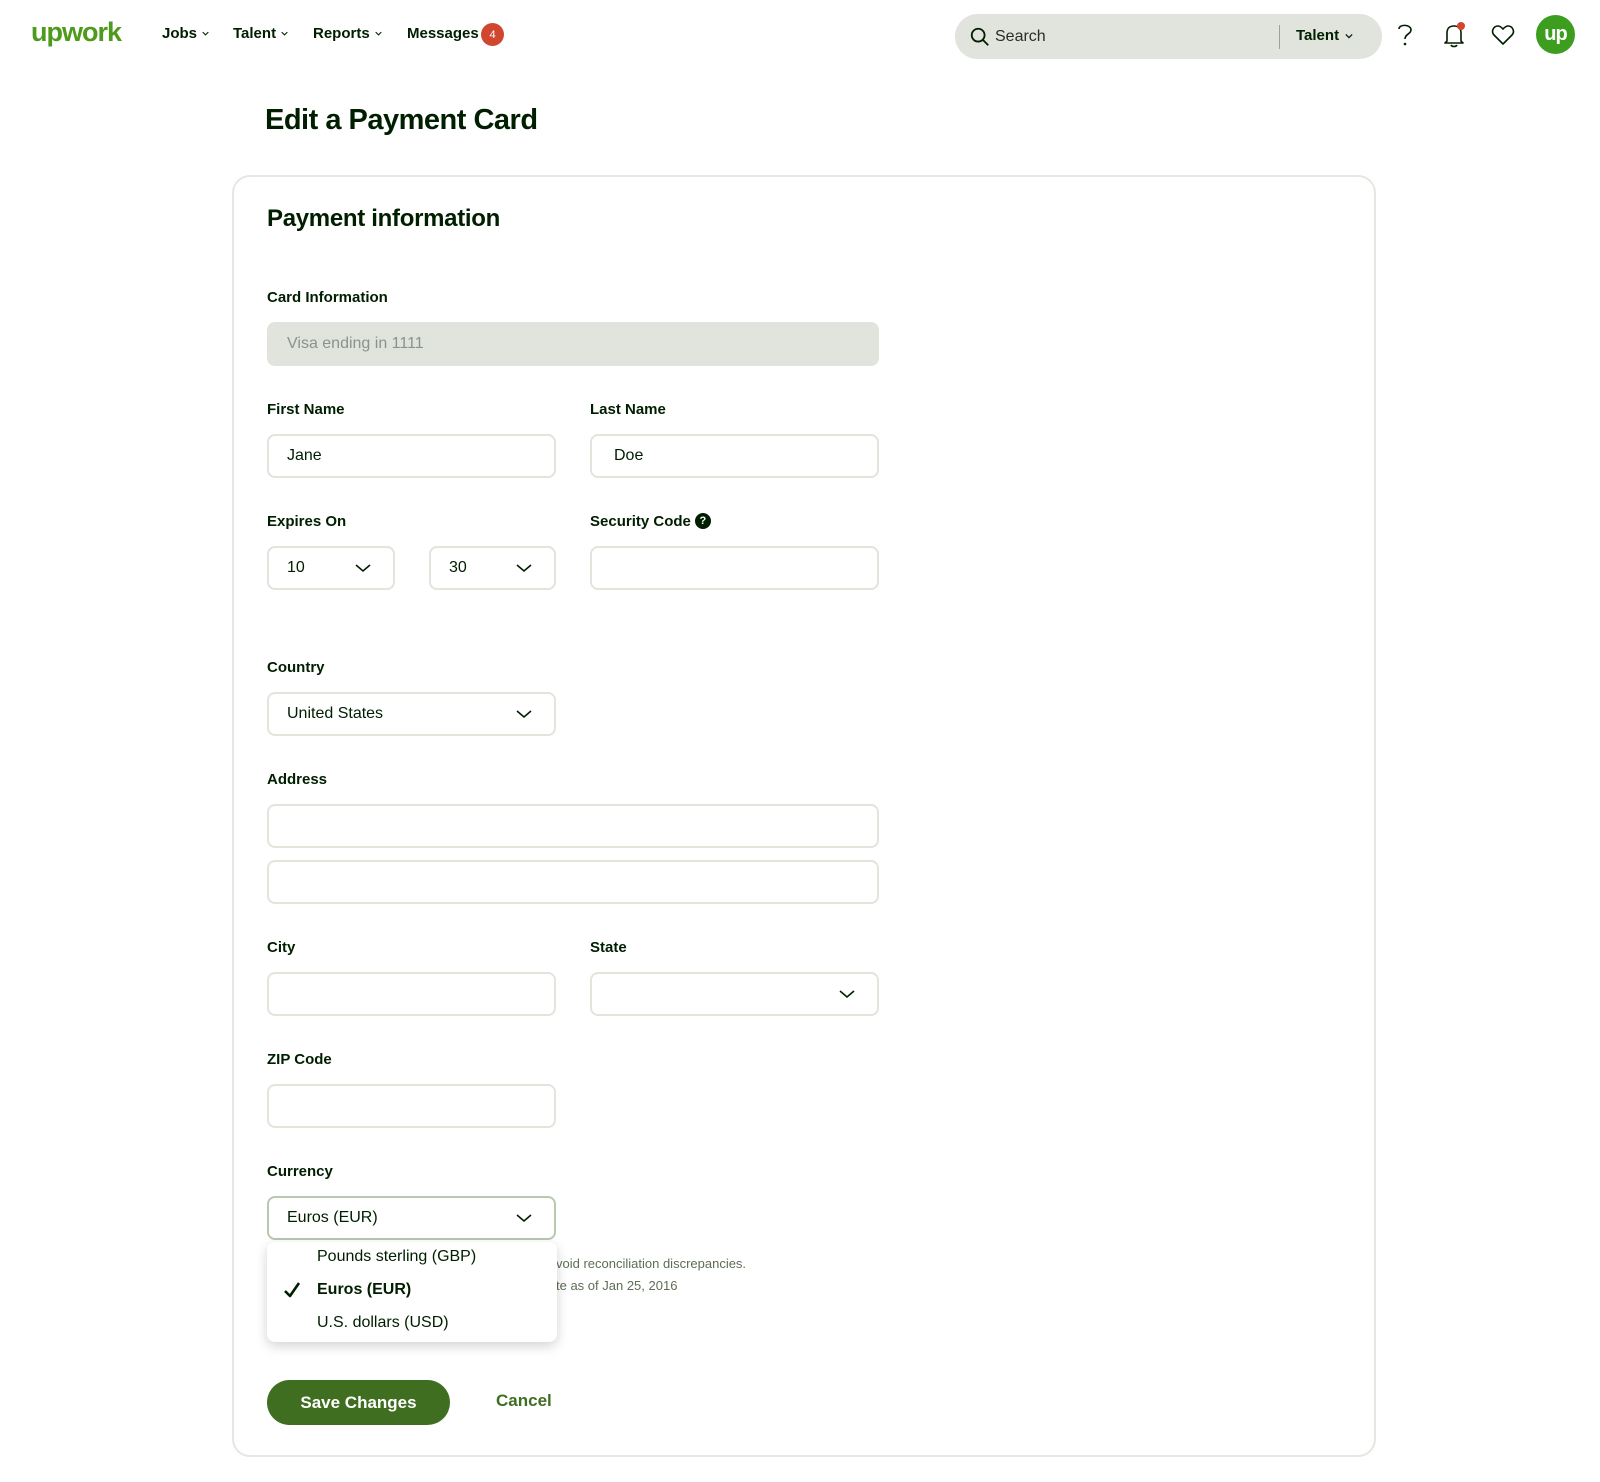  Describe the element at coordinates (1110, 36) in the screenshot. I see `search-input` at that location.